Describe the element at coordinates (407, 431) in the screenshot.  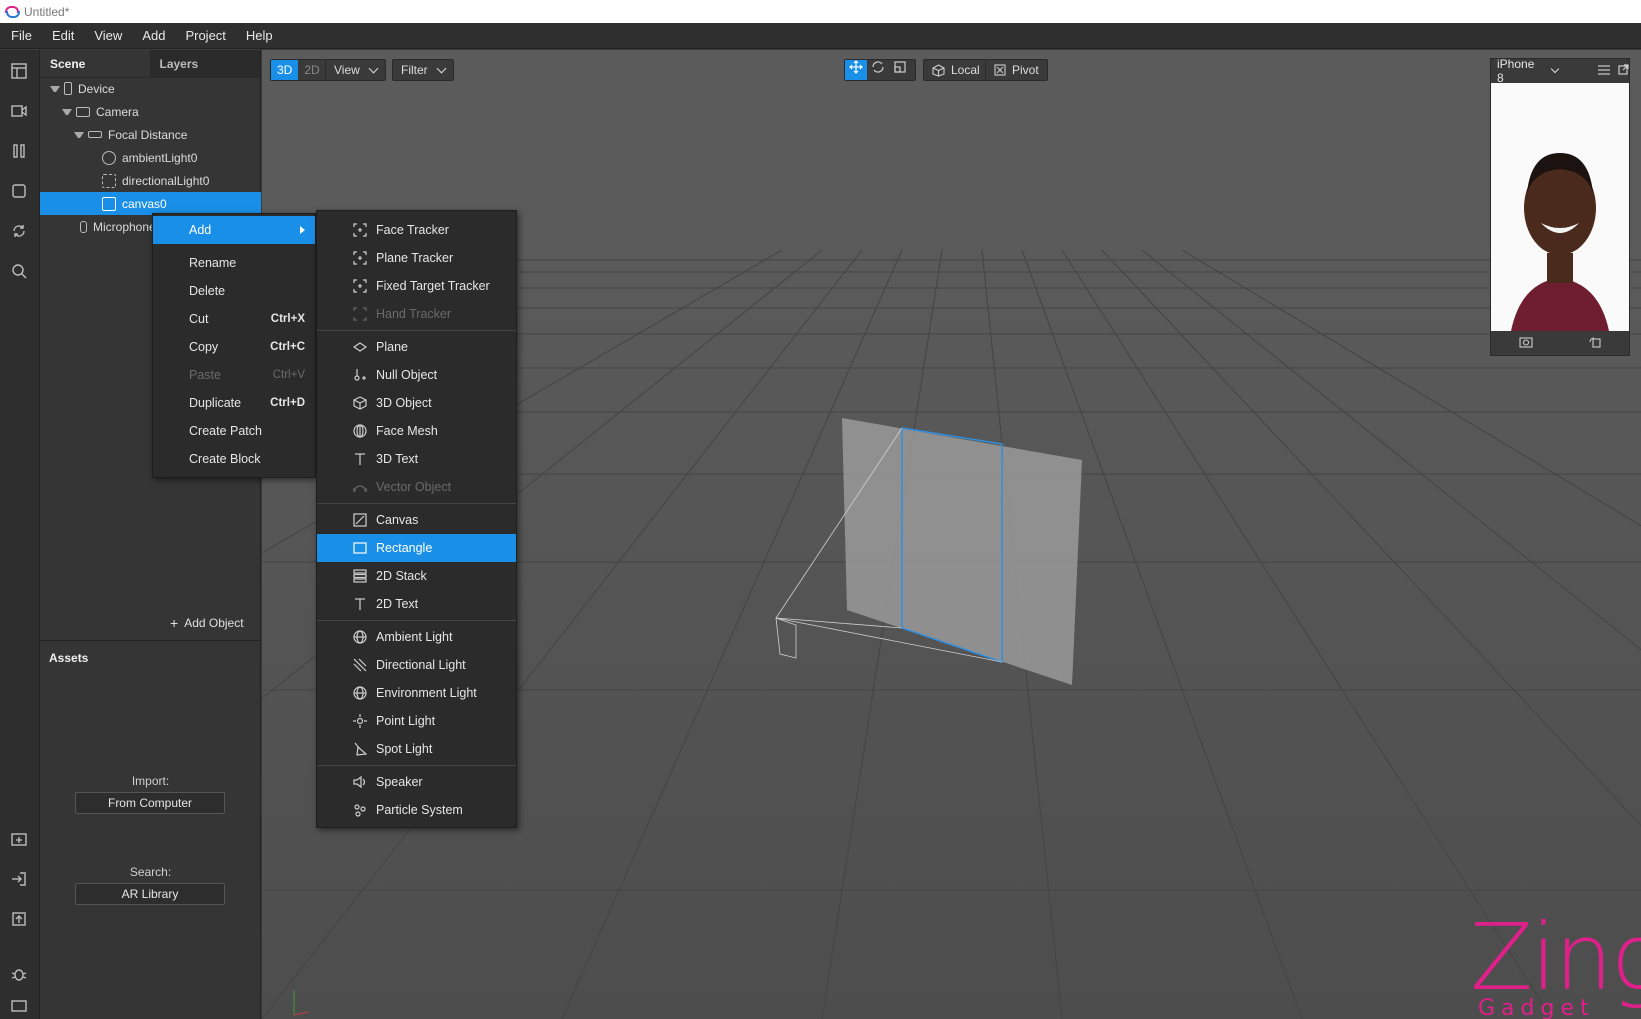
I see `menu-item-label: Face Mesh` at that location.